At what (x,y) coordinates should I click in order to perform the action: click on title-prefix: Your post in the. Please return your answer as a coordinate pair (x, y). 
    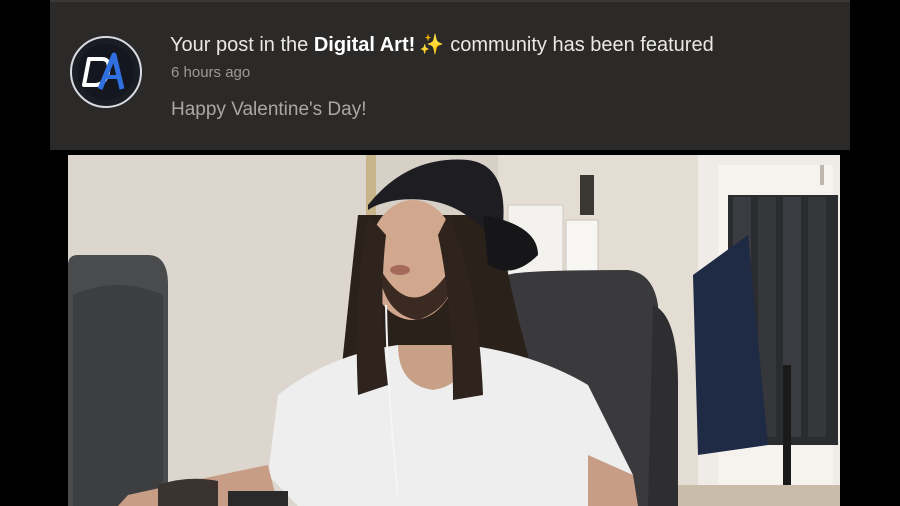
    Looking at the image, I should click on (242, 45).